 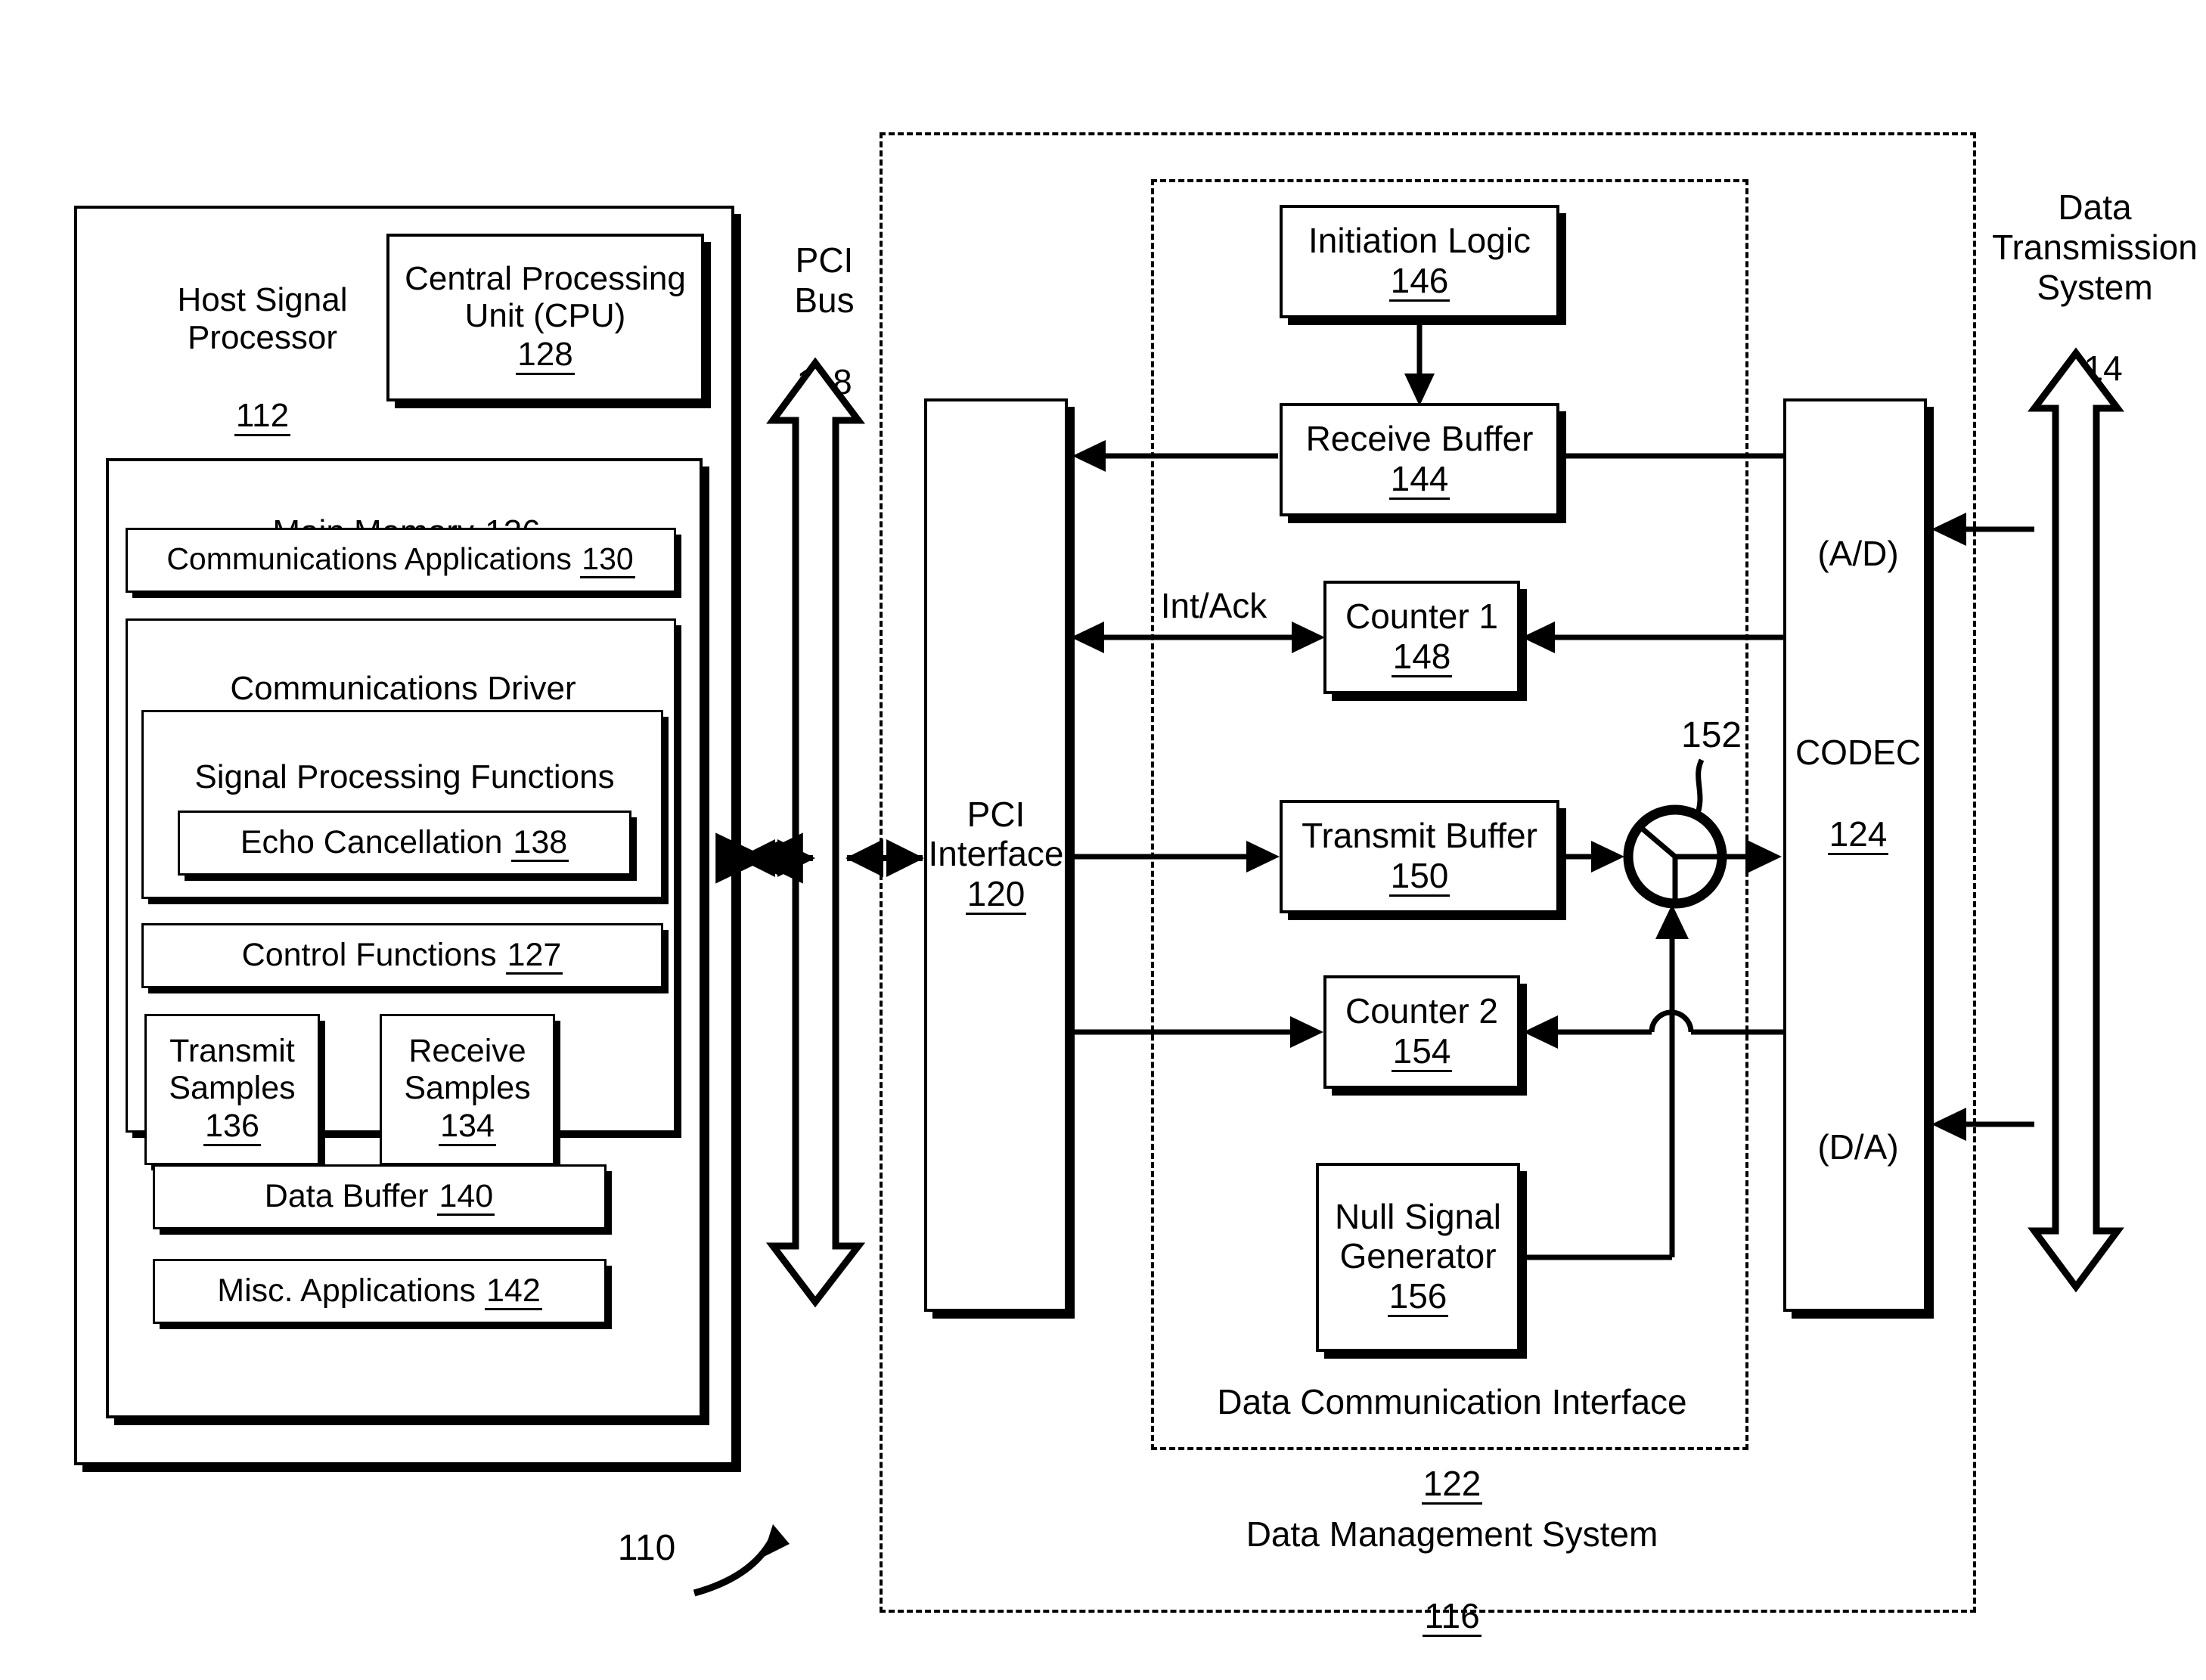 What do you see at coordinates (1213, 605) in the screenshot?
I see `int-ack-label: Int/Ack` at bounding box center [1213, 605].